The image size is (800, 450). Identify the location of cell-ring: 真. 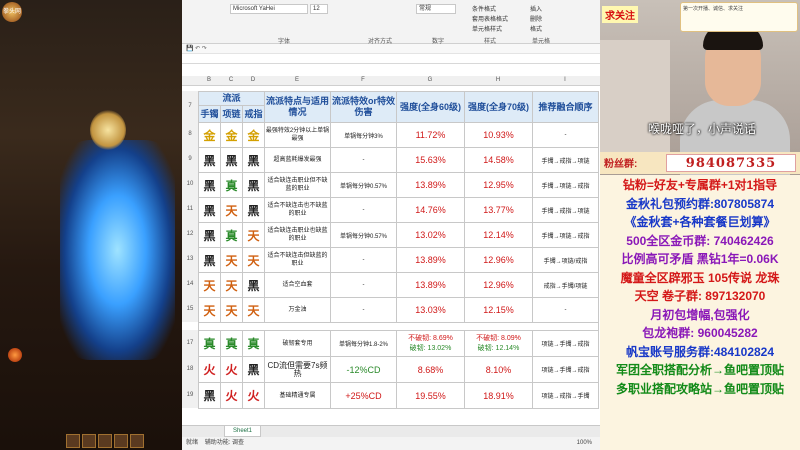
(253, 343).